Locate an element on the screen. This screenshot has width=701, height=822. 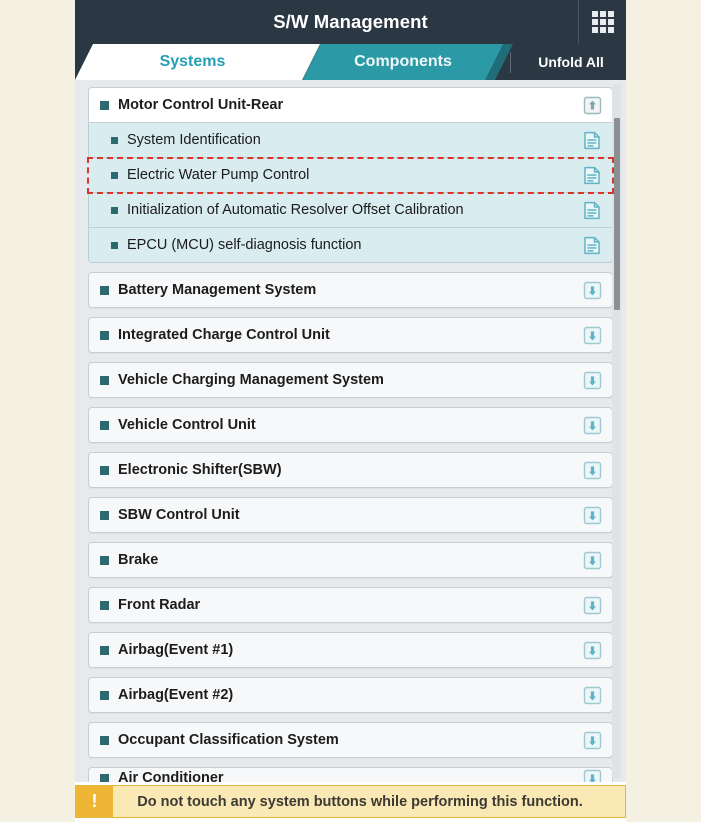
collapse-up-box-icon is located at coordinates (592, 105).